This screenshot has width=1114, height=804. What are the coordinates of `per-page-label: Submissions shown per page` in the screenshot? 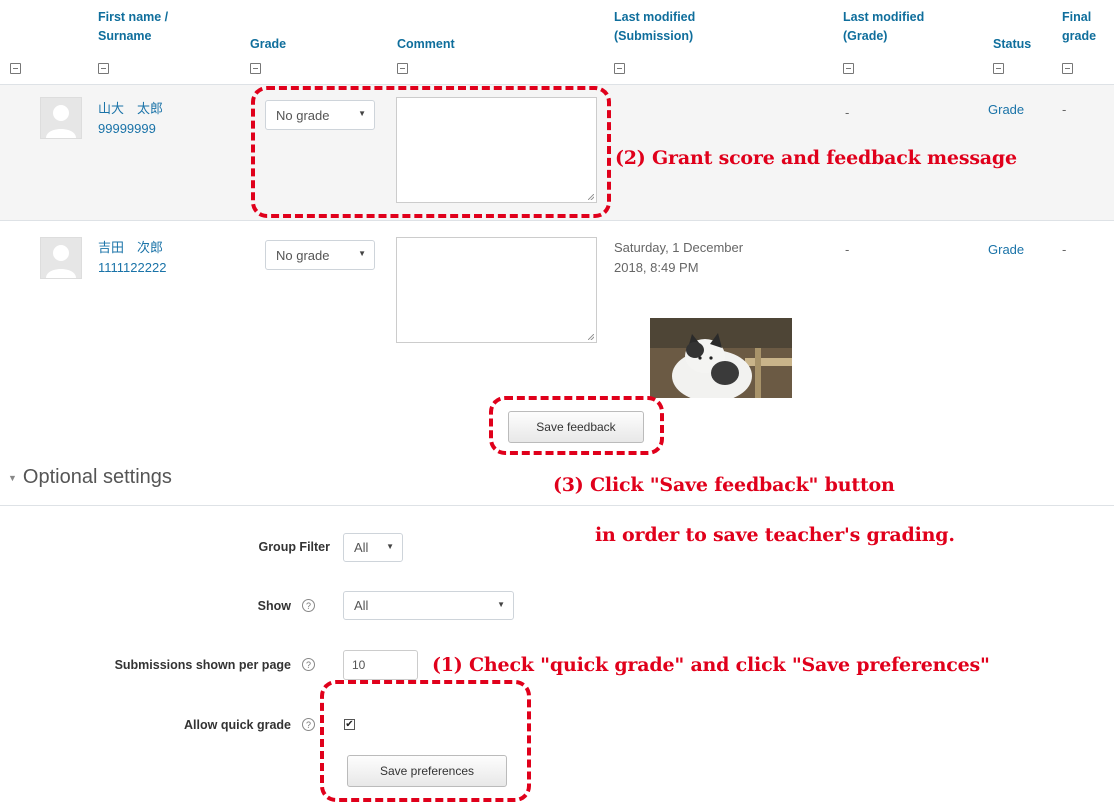 It's located at (202, 665).